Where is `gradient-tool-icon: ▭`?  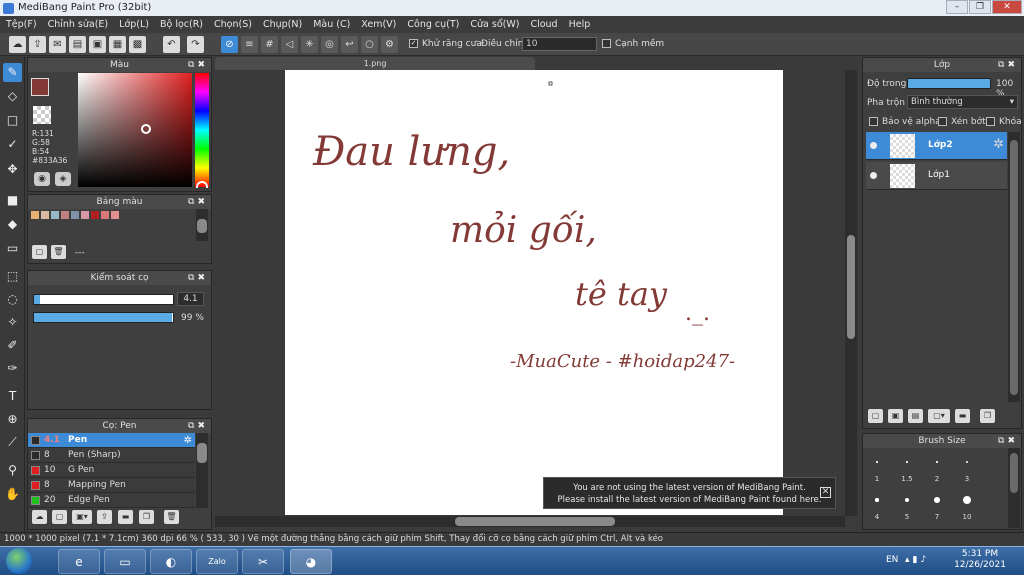 gradient-tool-icon: ▭ is located at coordinates (12, 248).